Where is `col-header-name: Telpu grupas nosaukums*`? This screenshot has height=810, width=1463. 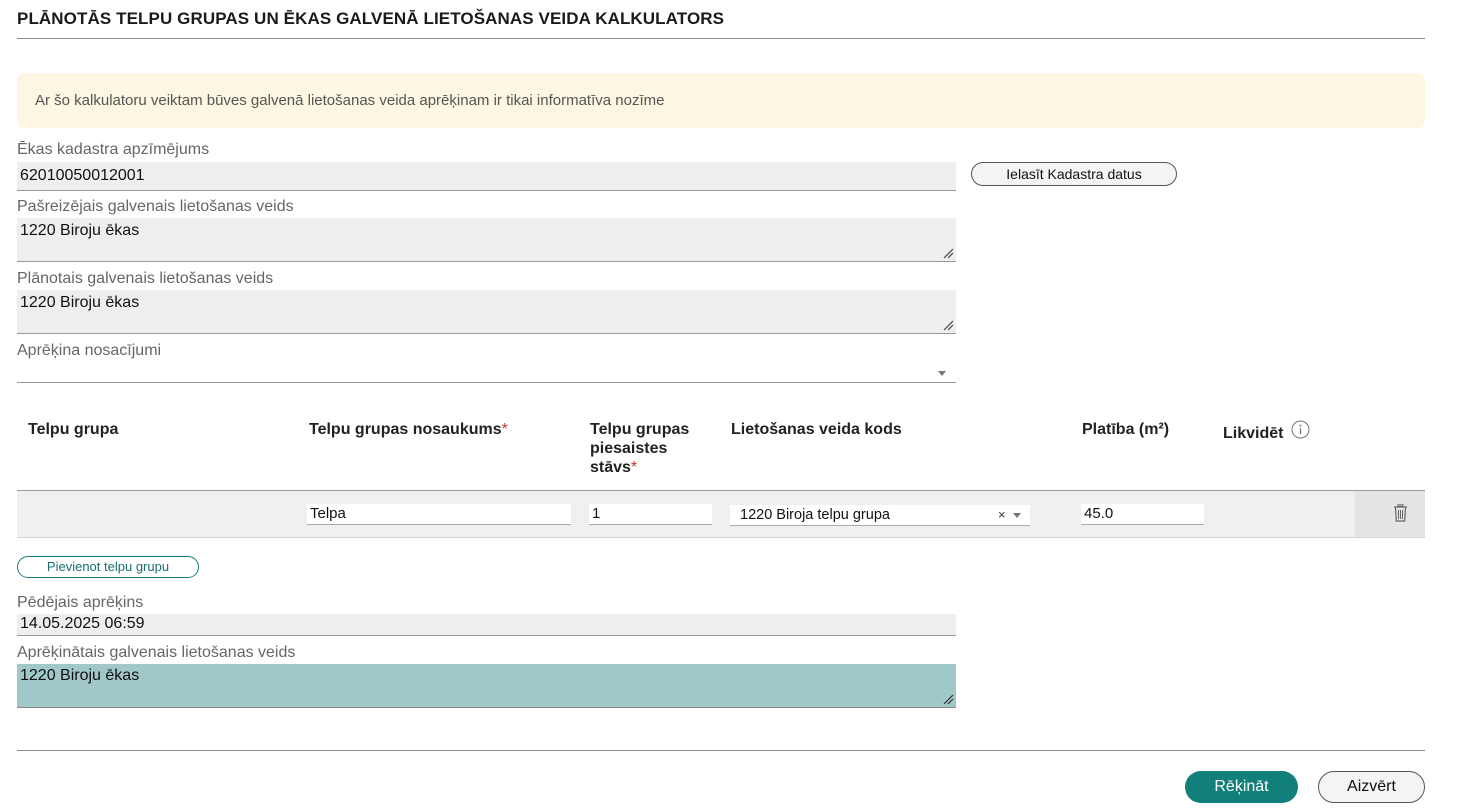
col-header-name: Telpu grupas nosaukums* is located at coordinates (408, 429).